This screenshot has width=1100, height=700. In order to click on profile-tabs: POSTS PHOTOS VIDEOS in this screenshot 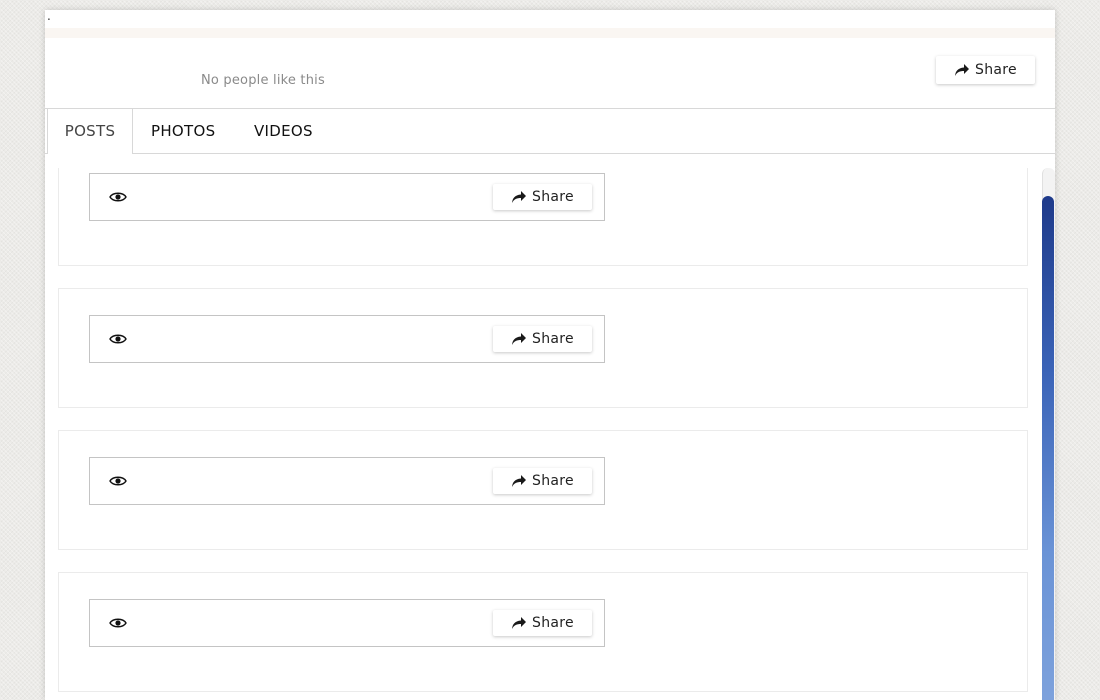, I will do `click(550, 131)`.